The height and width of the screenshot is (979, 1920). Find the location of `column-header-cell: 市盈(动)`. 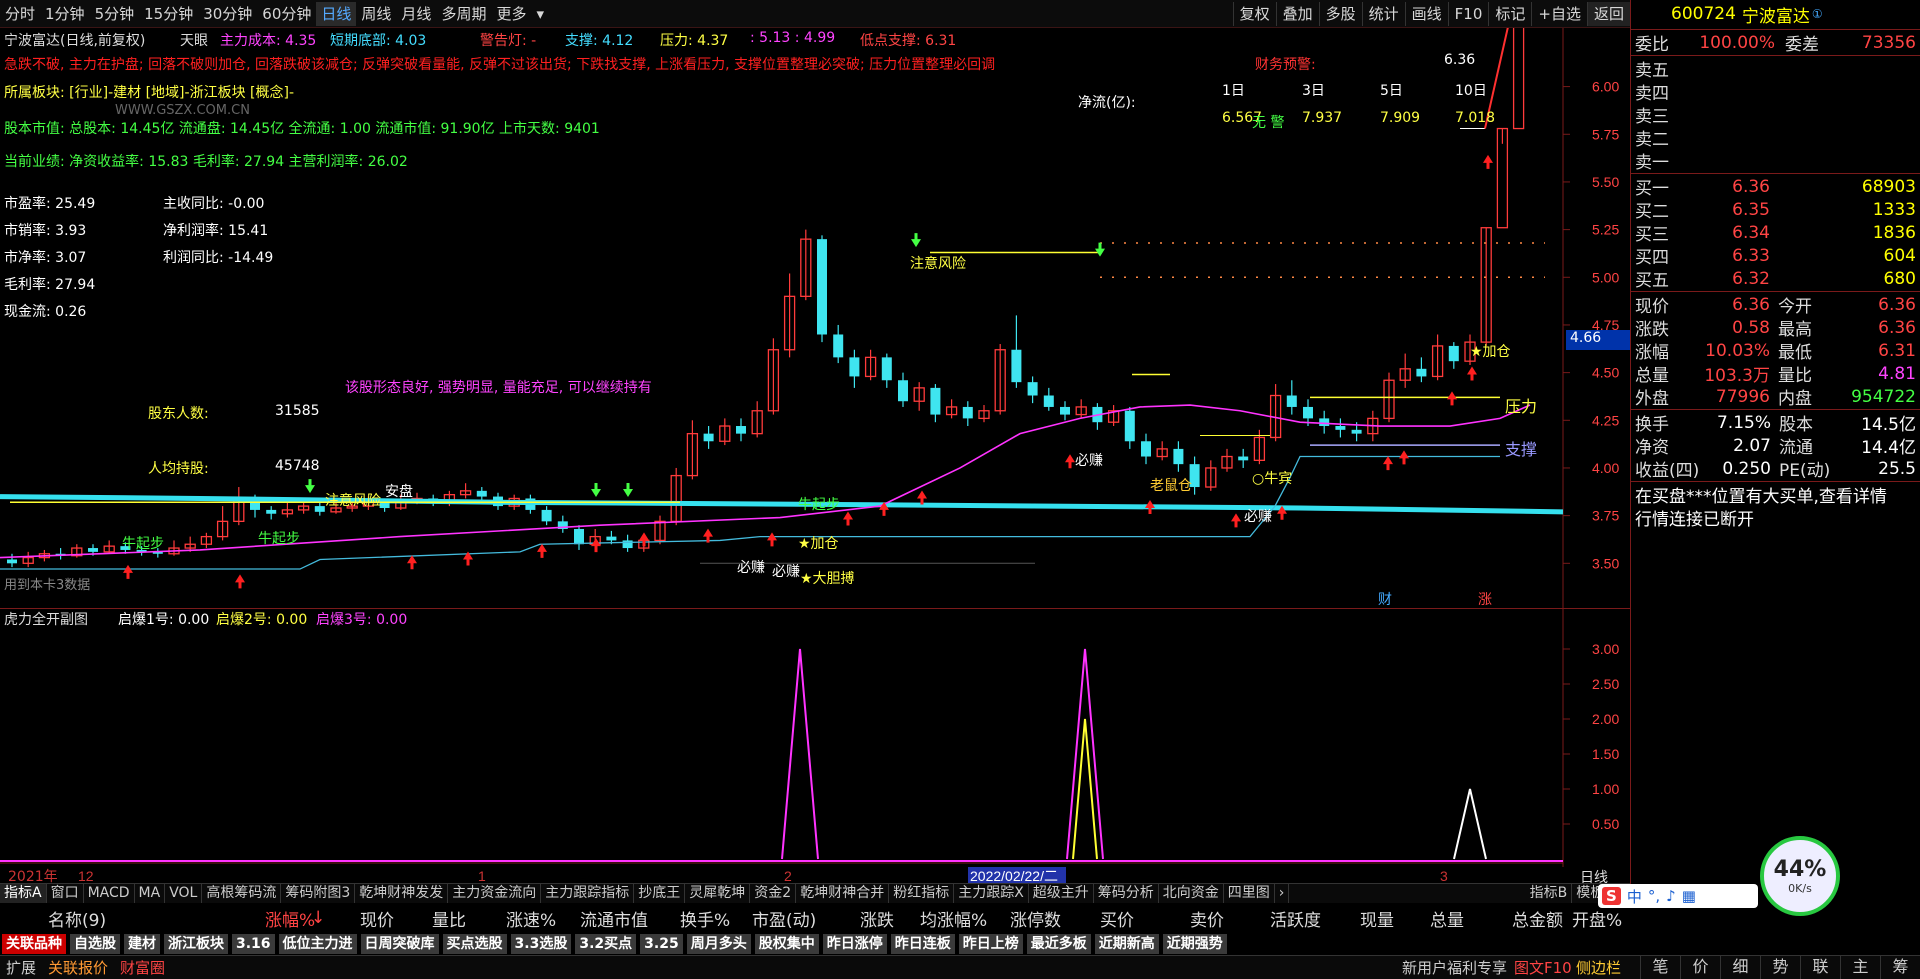

column-header-cell: 市盈(动) is located at coordinates (784, 918).